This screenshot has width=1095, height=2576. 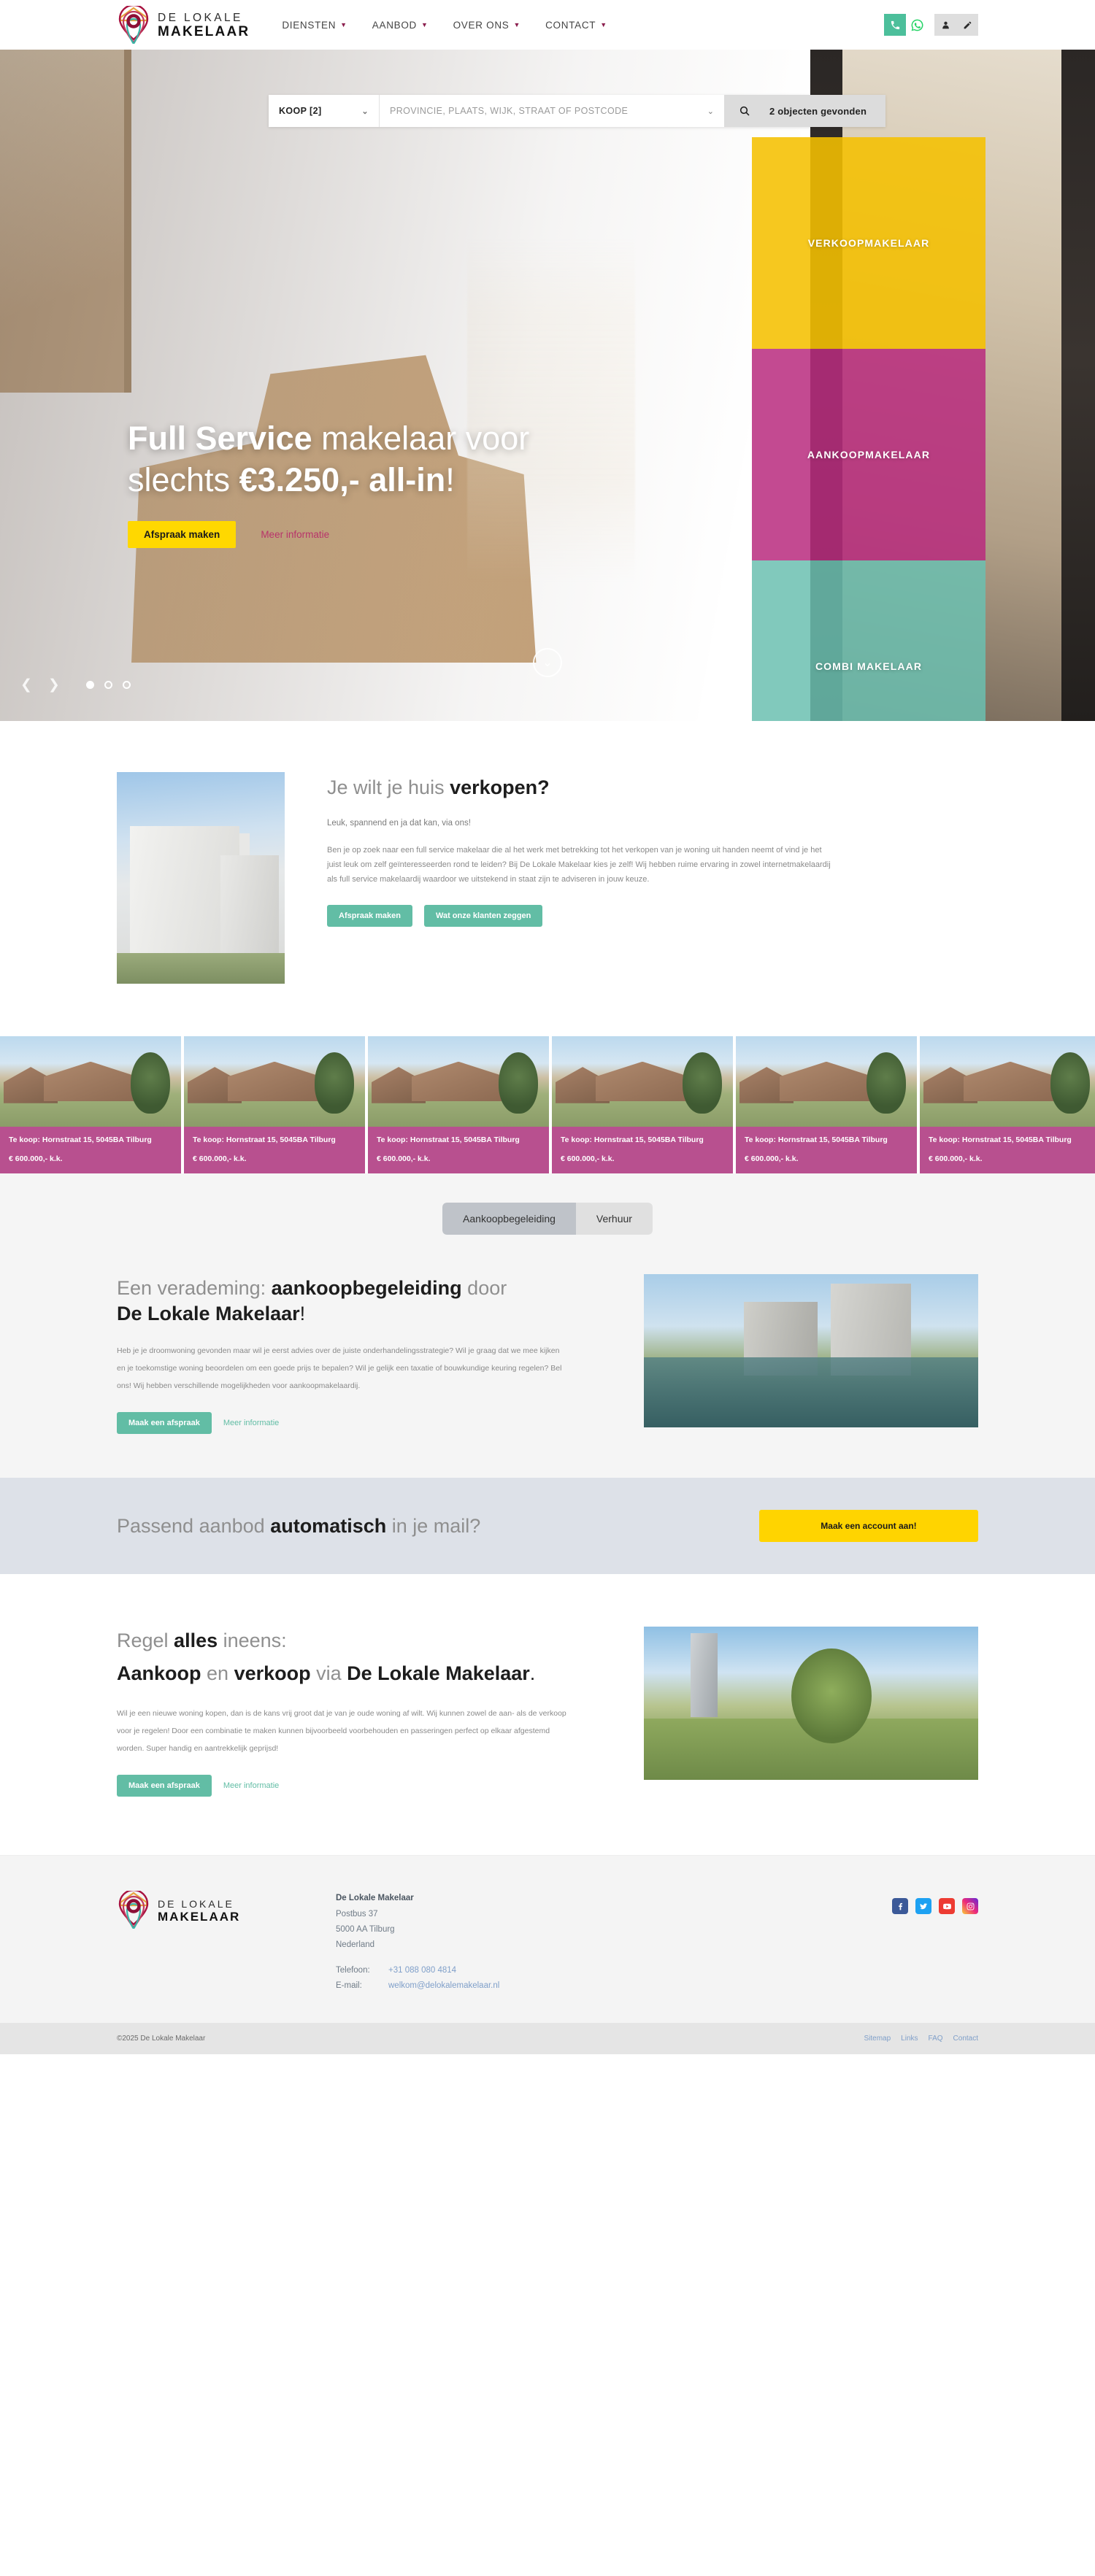 I want to click on guidance-title-bold-2: De Lokale Makelaar, so click(x=208, y=1314).